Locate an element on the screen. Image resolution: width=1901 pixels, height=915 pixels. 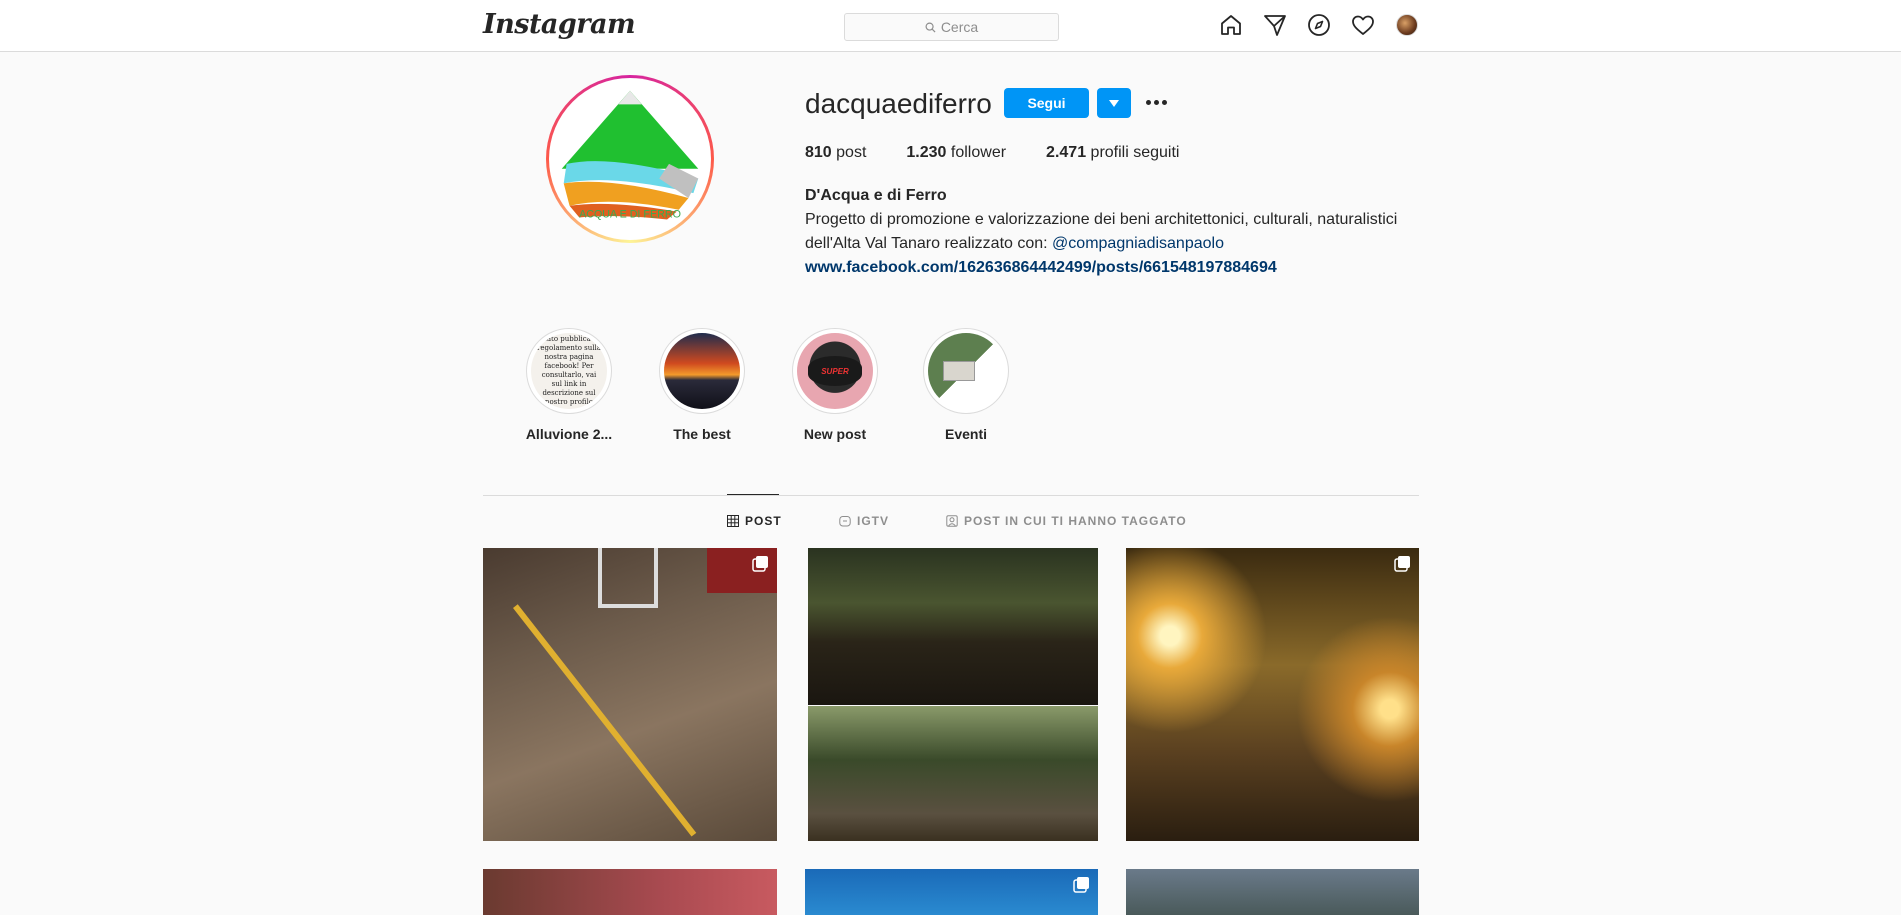
grid-icon is located at coordinates (733, 521).